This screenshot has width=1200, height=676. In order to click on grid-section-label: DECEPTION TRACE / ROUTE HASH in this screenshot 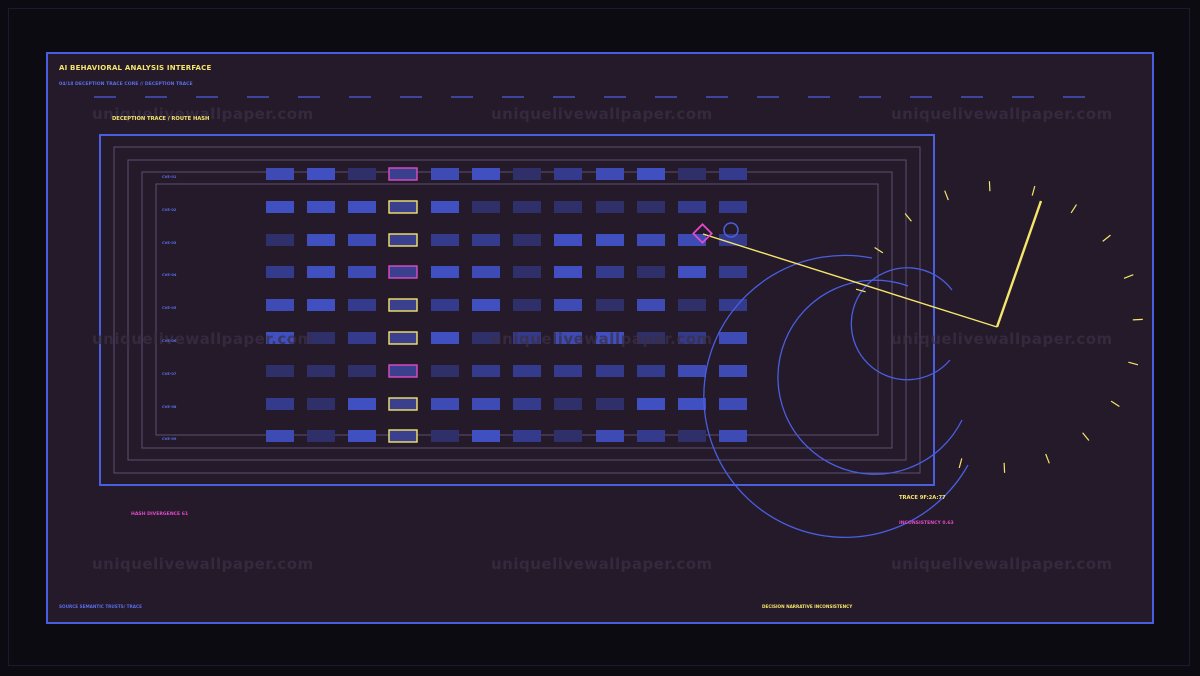, I will do `click(161, 119)`.